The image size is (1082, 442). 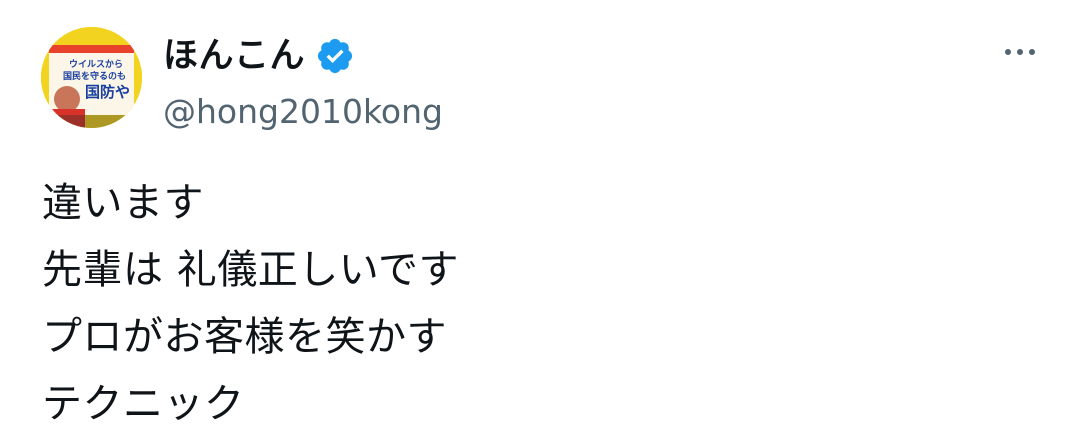 I want to click on avatar-caption-line3: 国防や, so click(x=107, y=92).